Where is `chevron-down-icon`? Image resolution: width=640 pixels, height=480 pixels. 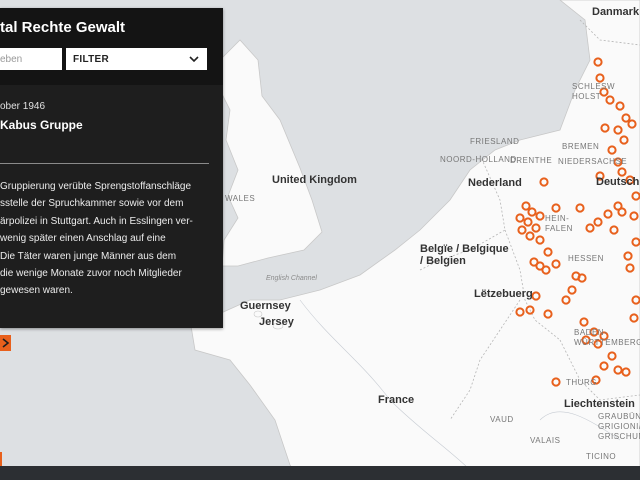
chevron-down-icon is located at coordinates (194, 59).